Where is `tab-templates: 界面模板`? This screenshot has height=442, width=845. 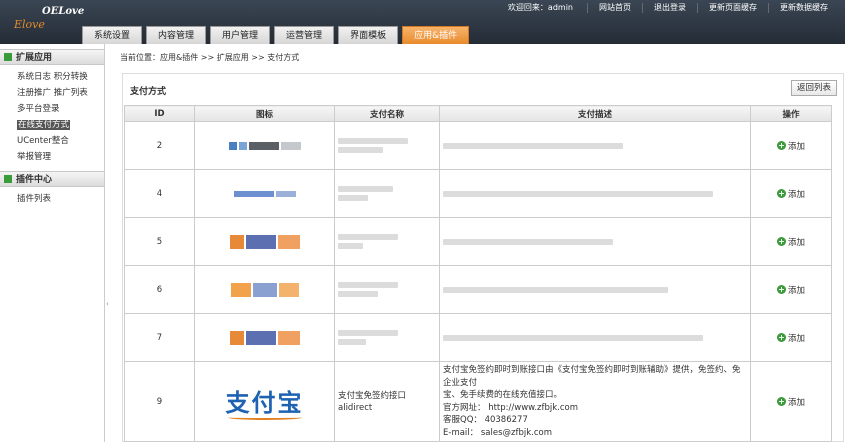
tab-templates: 界面模板 is located at coordinates (368, 35).